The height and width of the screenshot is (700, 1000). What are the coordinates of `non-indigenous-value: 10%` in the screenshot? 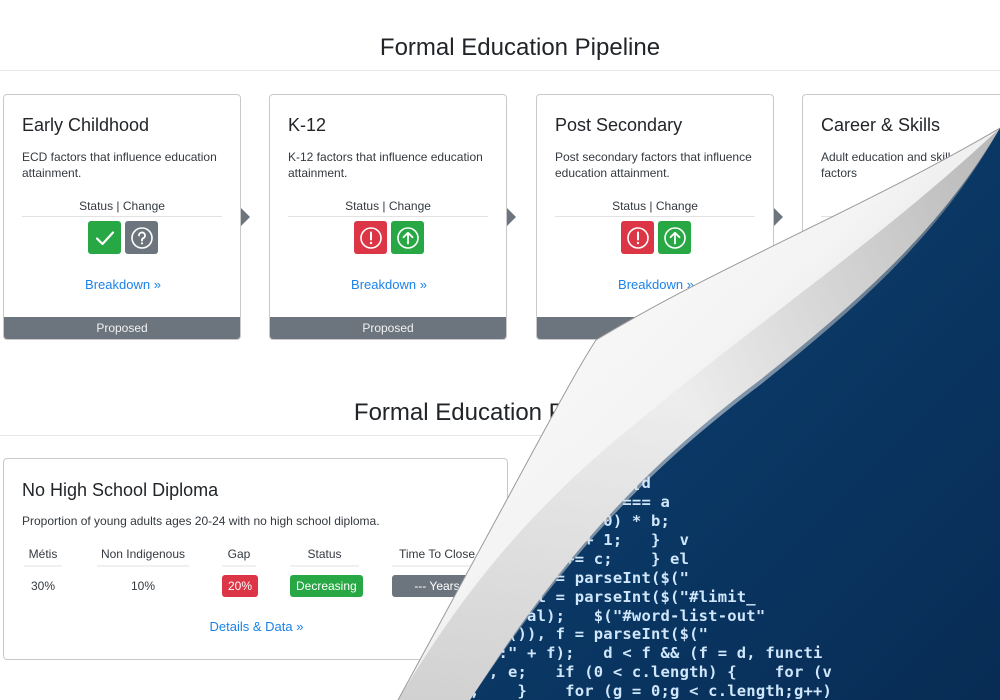 It's located at (143, 586).